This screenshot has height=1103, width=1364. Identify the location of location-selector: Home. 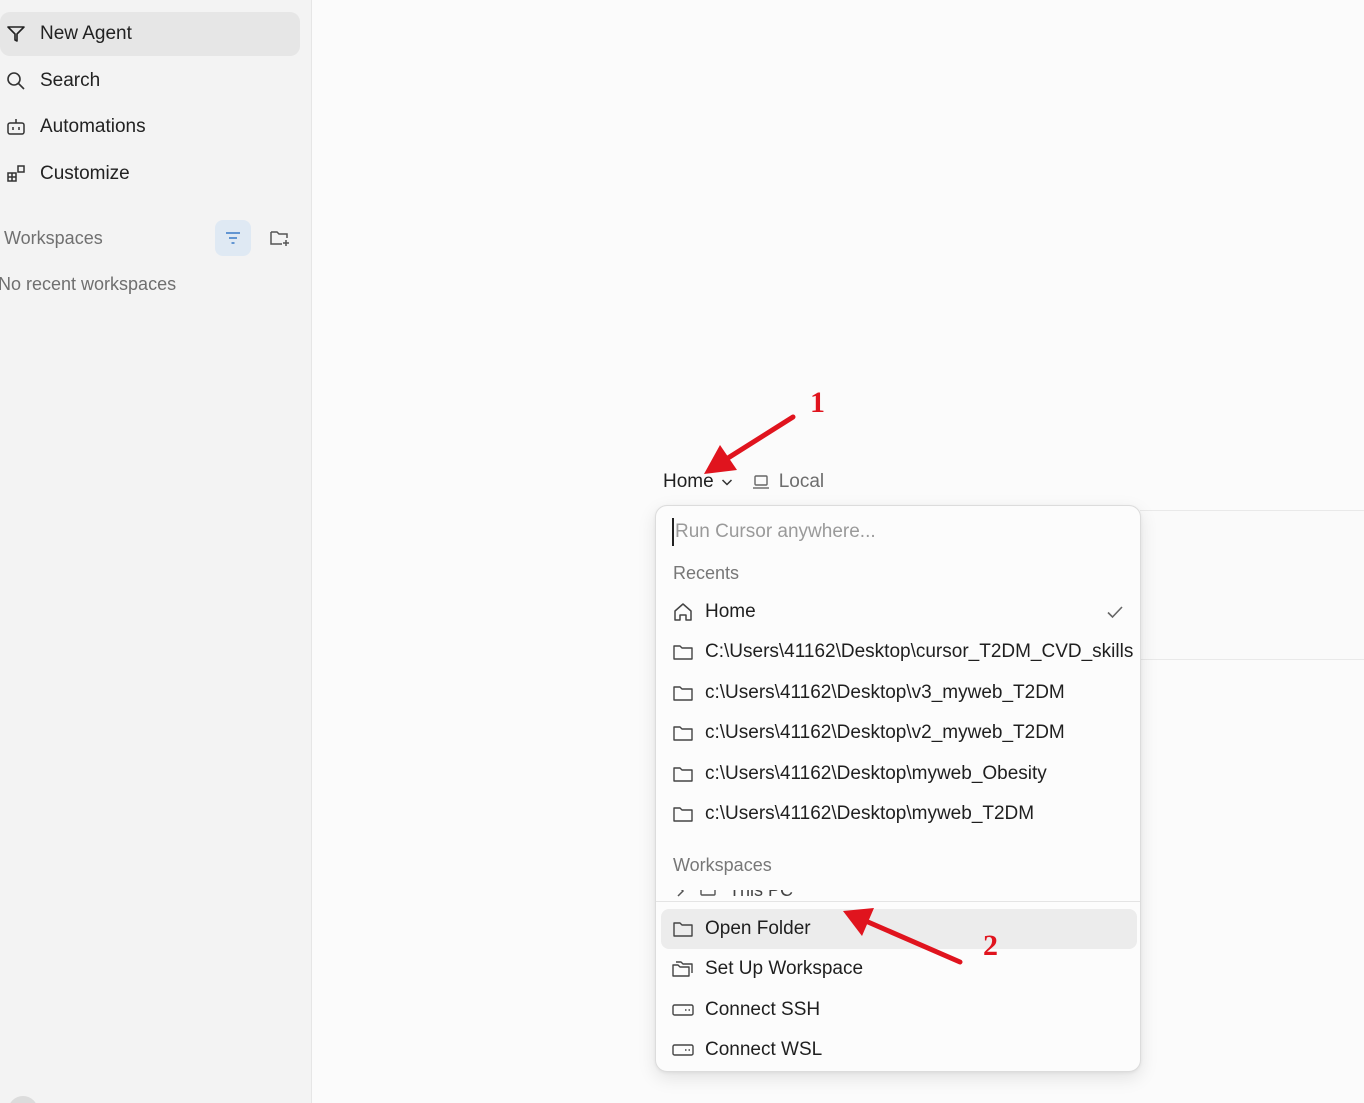
(698, 482).